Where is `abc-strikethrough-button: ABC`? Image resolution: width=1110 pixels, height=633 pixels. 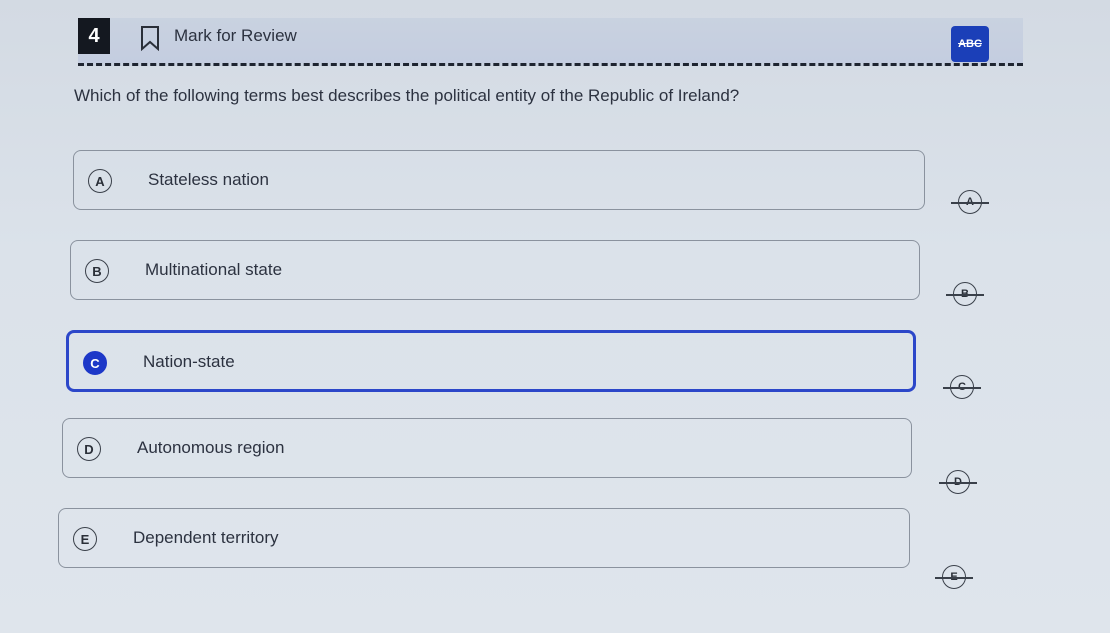
abc-strikethrough-button: ABC is located at coordinates (970, 44).